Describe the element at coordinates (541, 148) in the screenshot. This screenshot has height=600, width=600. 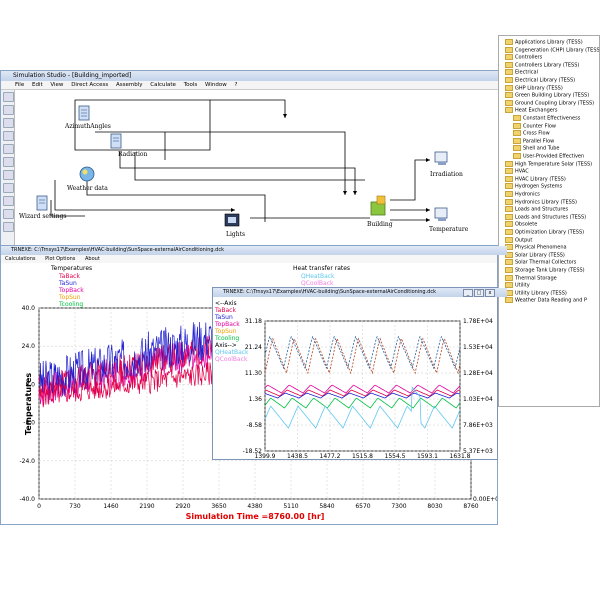
I see `library-item-label: Shell and Tube` at that location.